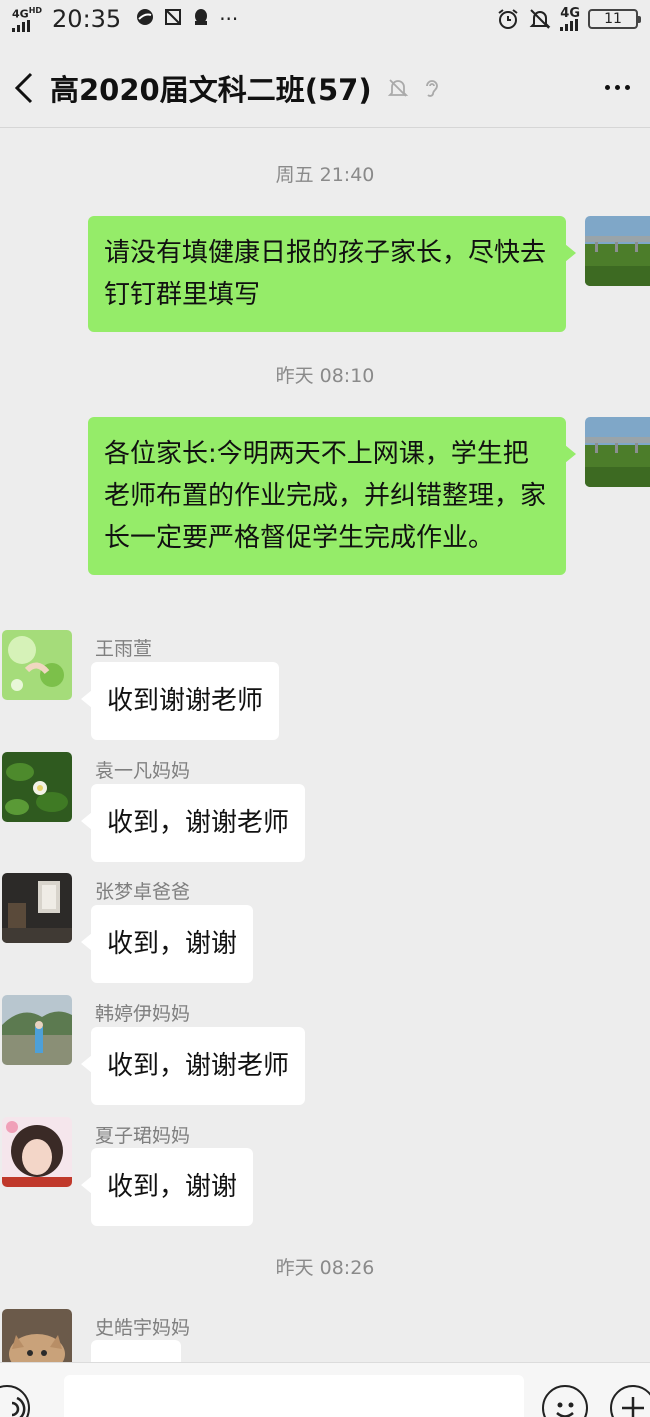 The width and height of the screenshot is (650, 1417). Describe the element at coordinates (398, 88) in the screenshot. I see `mute-bell-icon` at that location.